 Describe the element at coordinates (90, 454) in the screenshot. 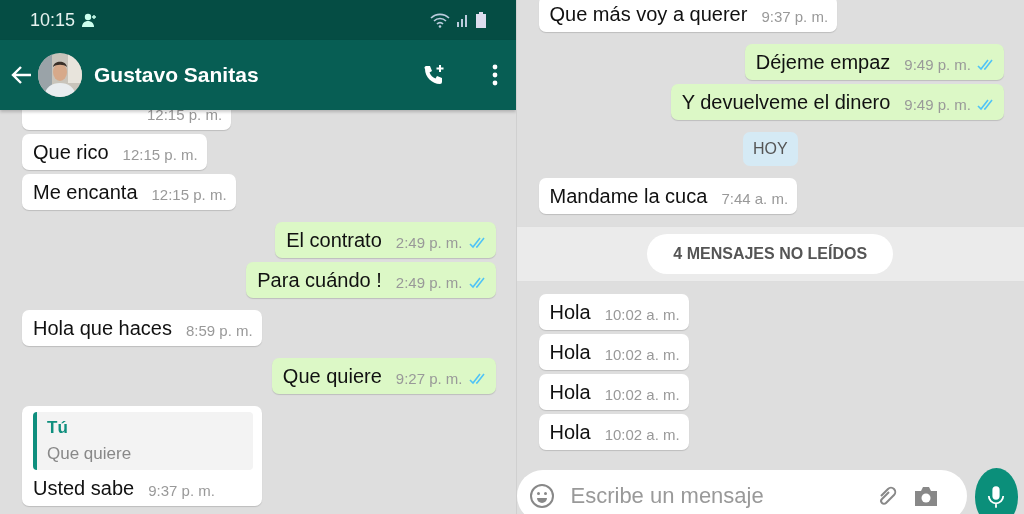

I see `quote-text: Que quiere` at that location.